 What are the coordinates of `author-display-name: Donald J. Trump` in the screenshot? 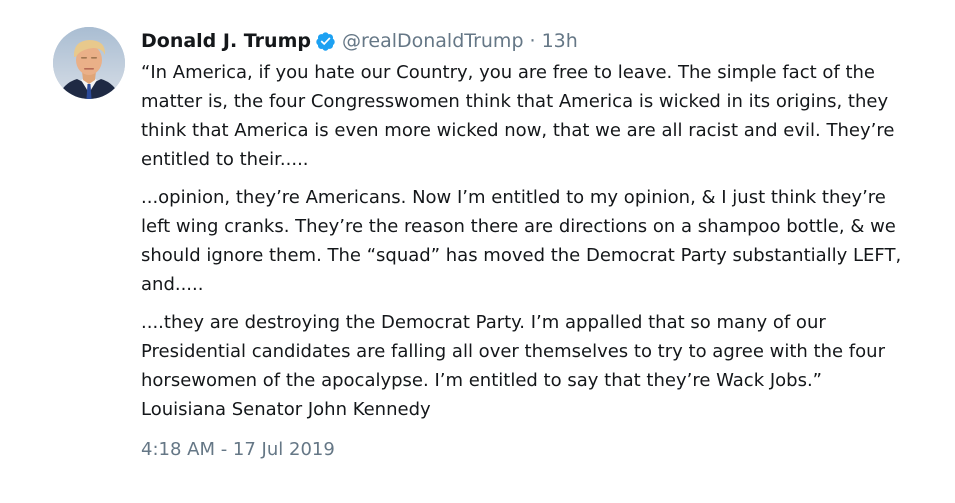 It's located at (226, 41).